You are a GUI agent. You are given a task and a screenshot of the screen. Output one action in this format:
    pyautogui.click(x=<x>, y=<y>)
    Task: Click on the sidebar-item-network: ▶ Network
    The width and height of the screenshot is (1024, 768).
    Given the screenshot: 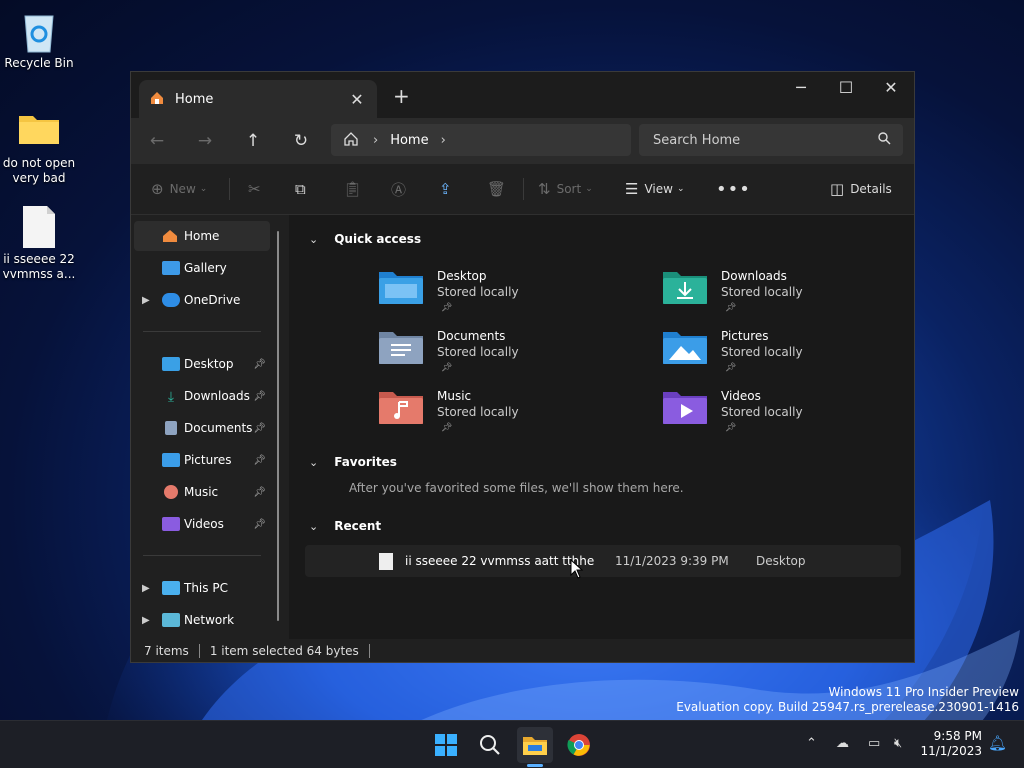 What is the action you would take?
    pyautogui.click(x=202, y=620)
    